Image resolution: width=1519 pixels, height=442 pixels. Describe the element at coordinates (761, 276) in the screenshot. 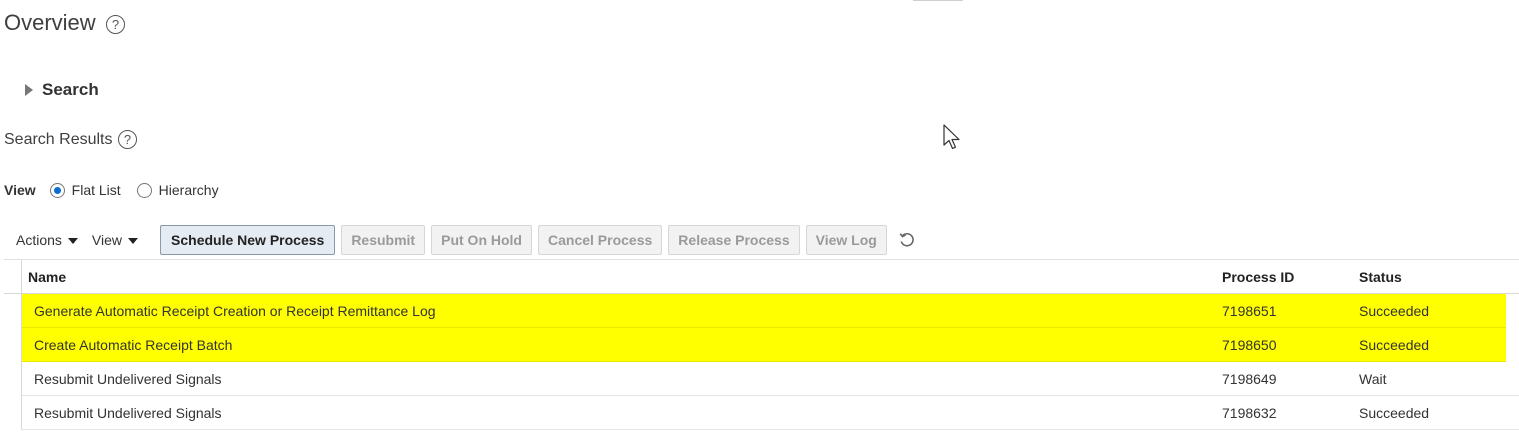

I see `table-header: Name Process ID Status` at that location.